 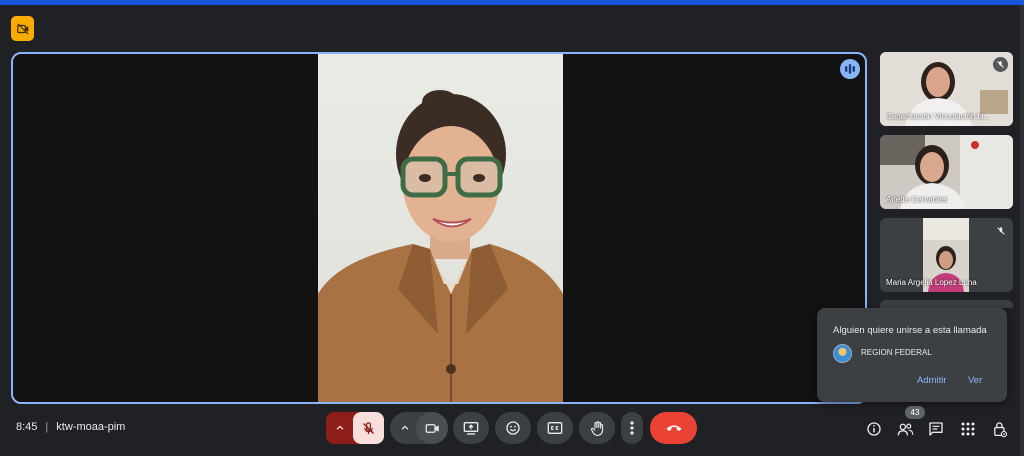 What do you see at coordinates (1000, 429) in the screenshot?
I see `host-controls-lock-icon` at bounding box center [1000, 429].